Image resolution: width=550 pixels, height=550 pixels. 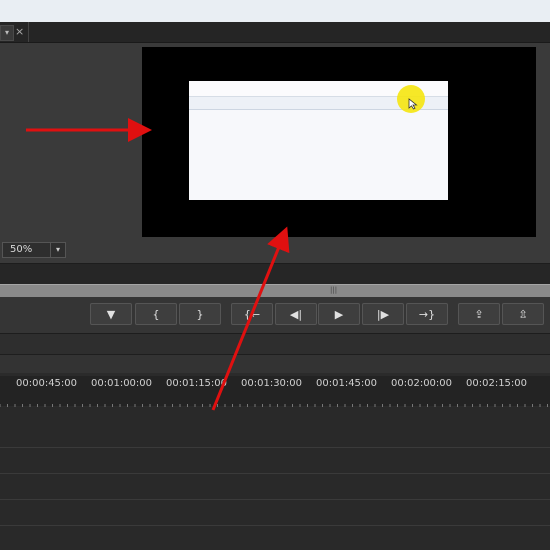 What do you see at coordinates (156, 314) in the screenshot?
I see `mark-in-button: {` at bounding box center [156, 314].